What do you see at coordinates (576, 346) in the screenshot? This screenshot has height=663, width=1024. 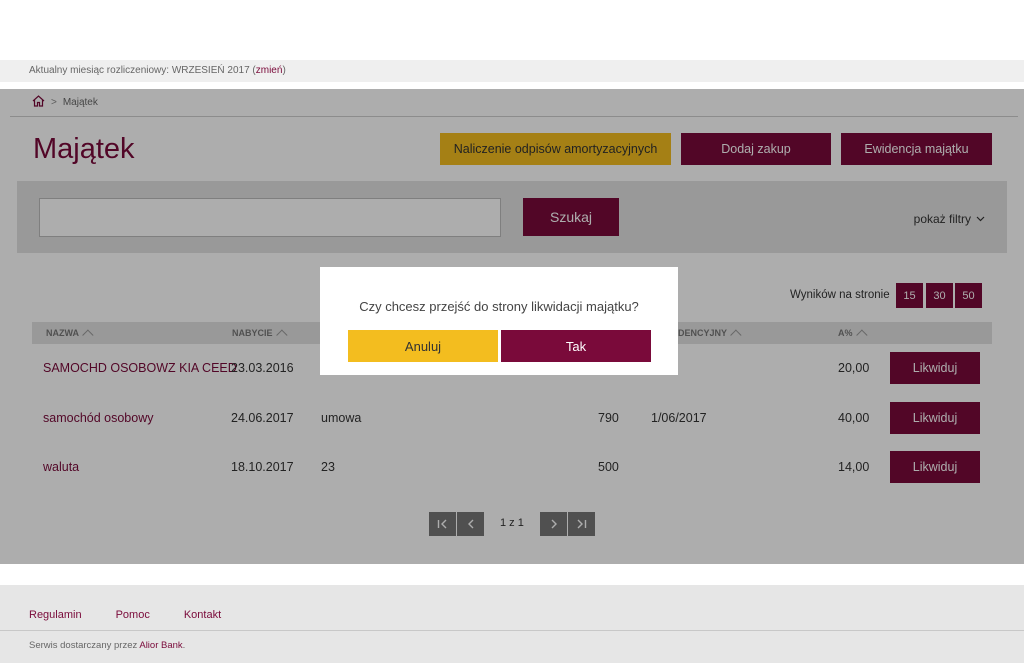 I see `confirm-button: Tak` at bounding box center [576, 346].